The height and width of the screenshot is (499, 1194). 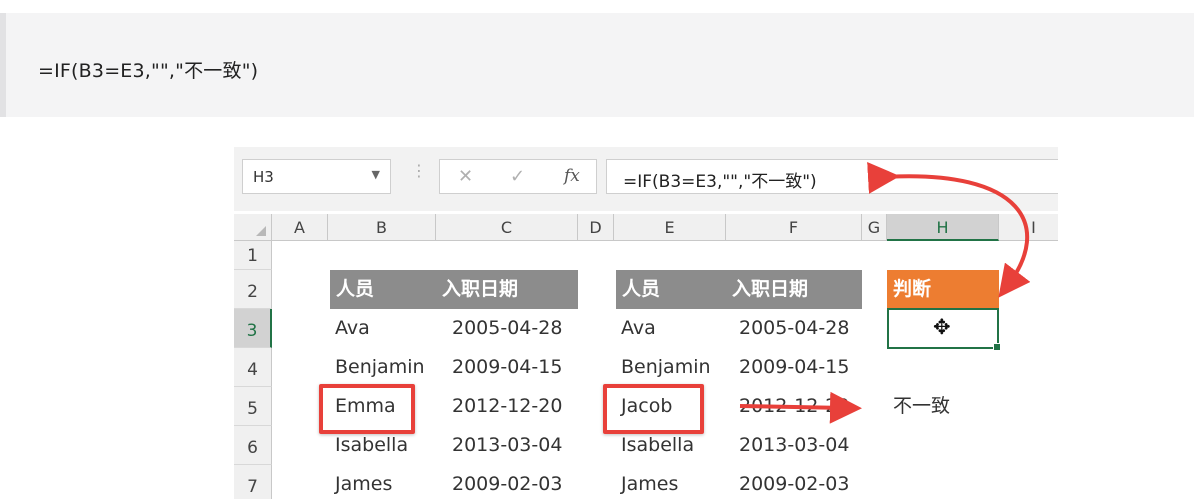 I want to click on annotation-arrows, so click(x=885, y=292).